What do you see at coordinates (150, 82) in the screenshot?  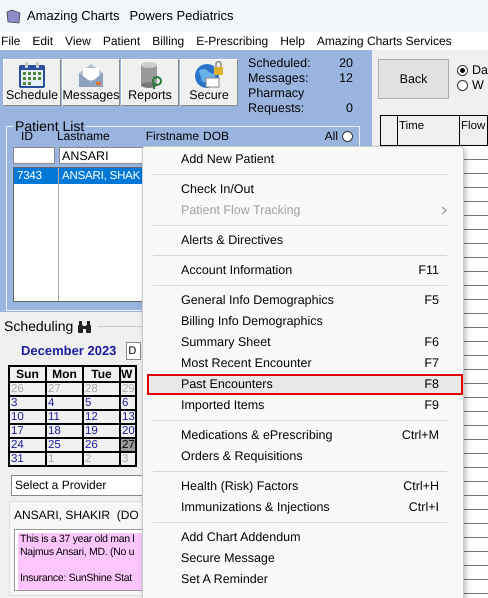 I see `reports-button: Reports` at bounding box center [150, 82].